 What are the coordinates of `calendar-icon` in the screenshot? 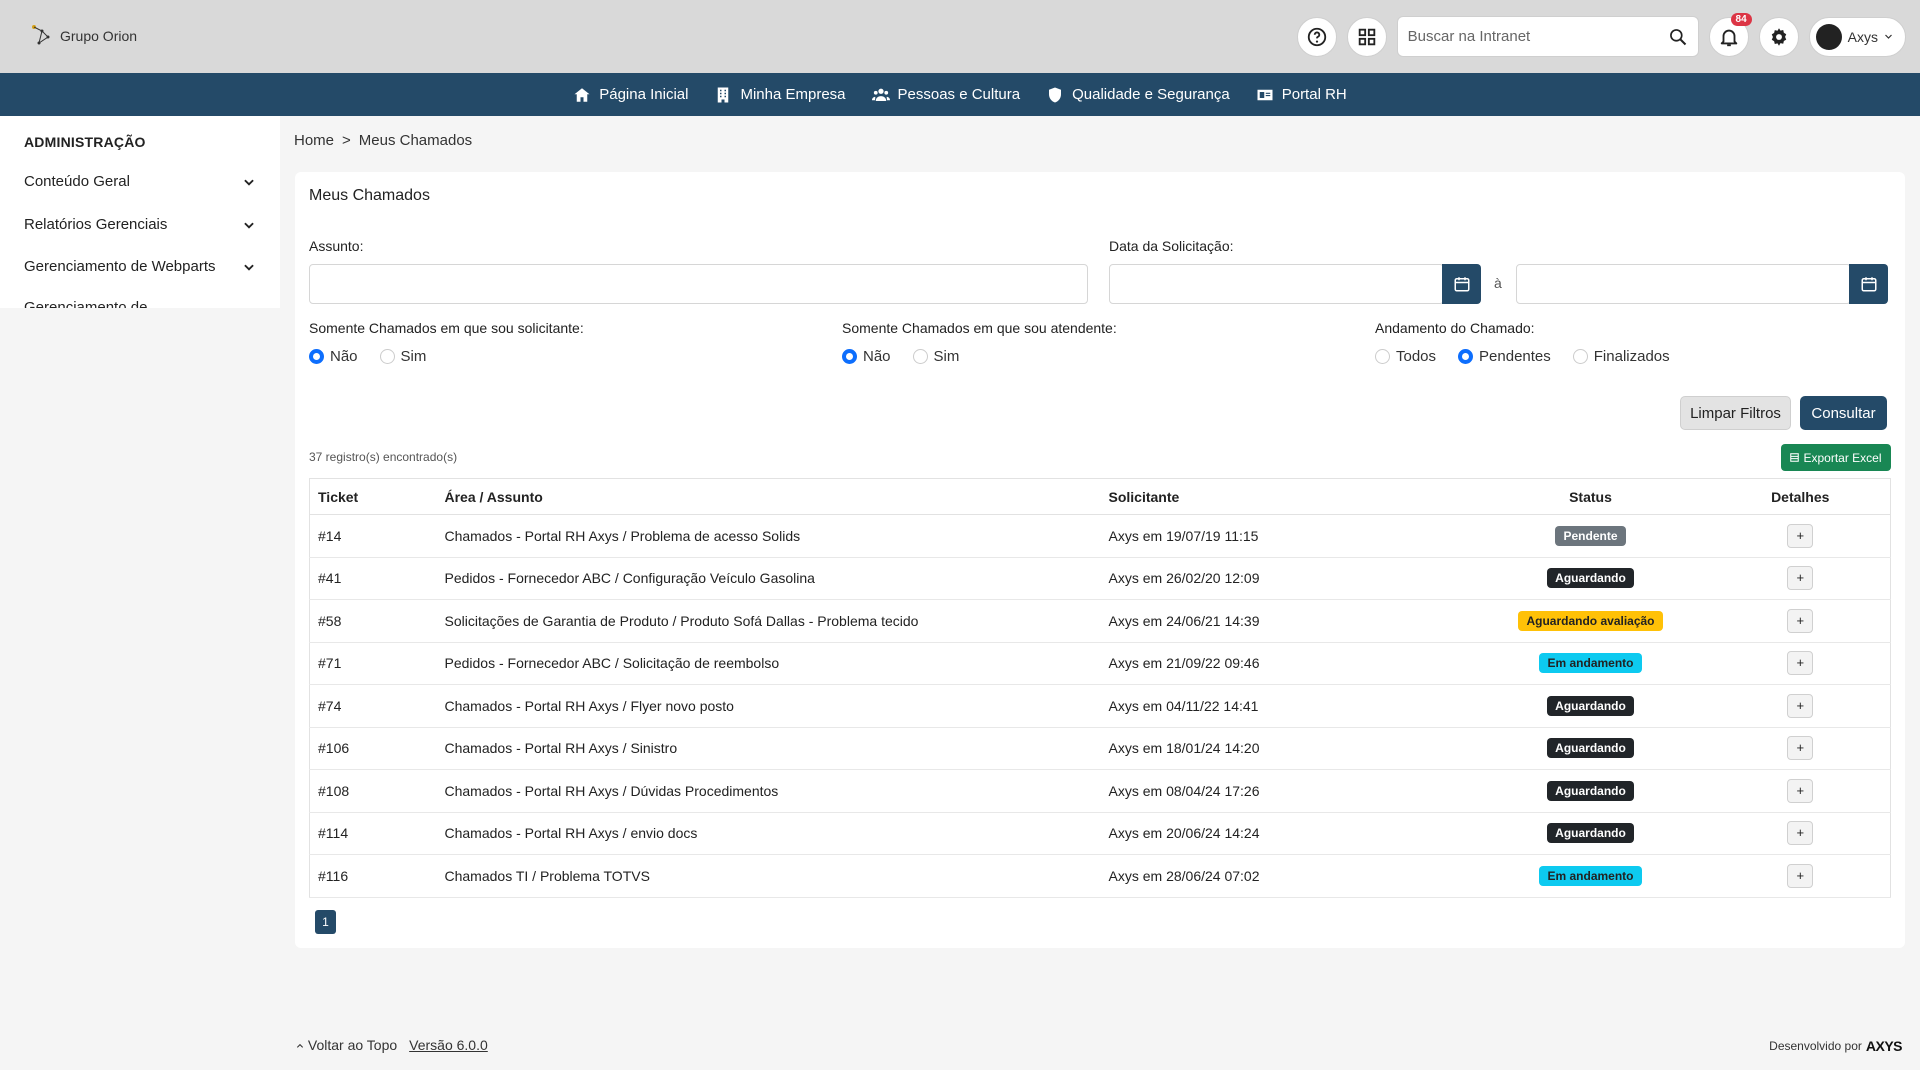 It's located at (1461, 284).